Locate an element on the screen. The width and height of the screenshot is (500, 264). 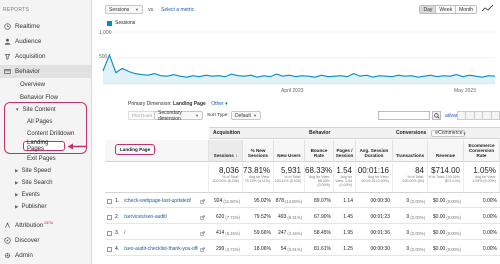
conversions-group-header: Conversions eCommerce ▼ is located at coordinates (446, 133).